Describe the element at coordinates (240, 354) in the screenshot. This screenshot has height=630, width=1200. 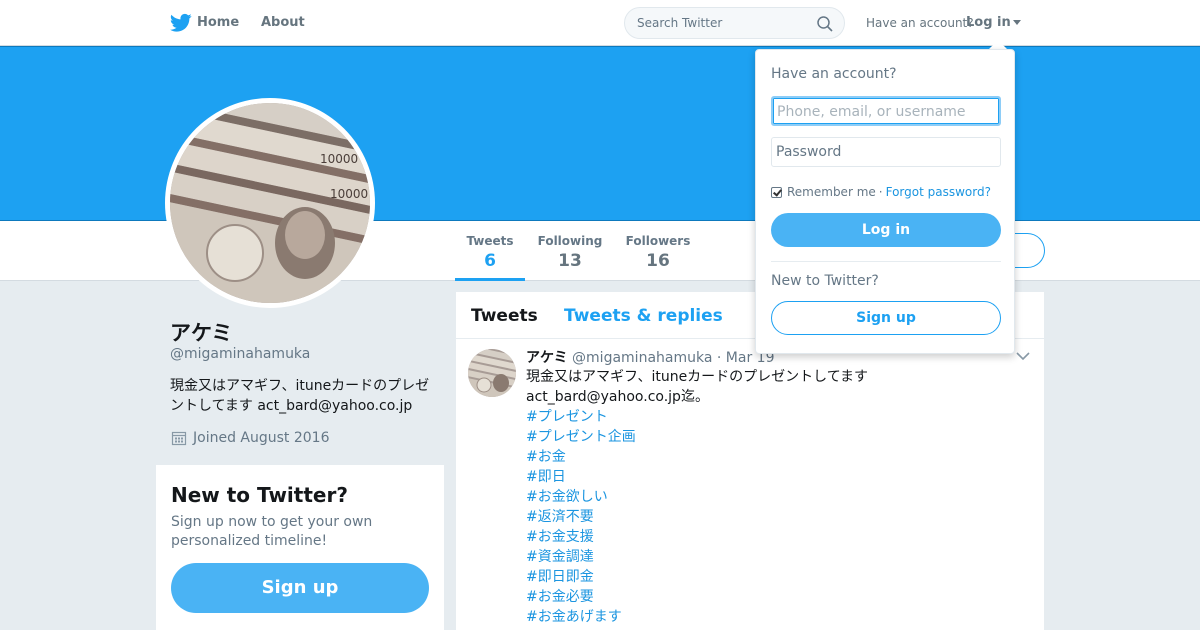
I see `profile-handle: @migaminahamuka` at that location.